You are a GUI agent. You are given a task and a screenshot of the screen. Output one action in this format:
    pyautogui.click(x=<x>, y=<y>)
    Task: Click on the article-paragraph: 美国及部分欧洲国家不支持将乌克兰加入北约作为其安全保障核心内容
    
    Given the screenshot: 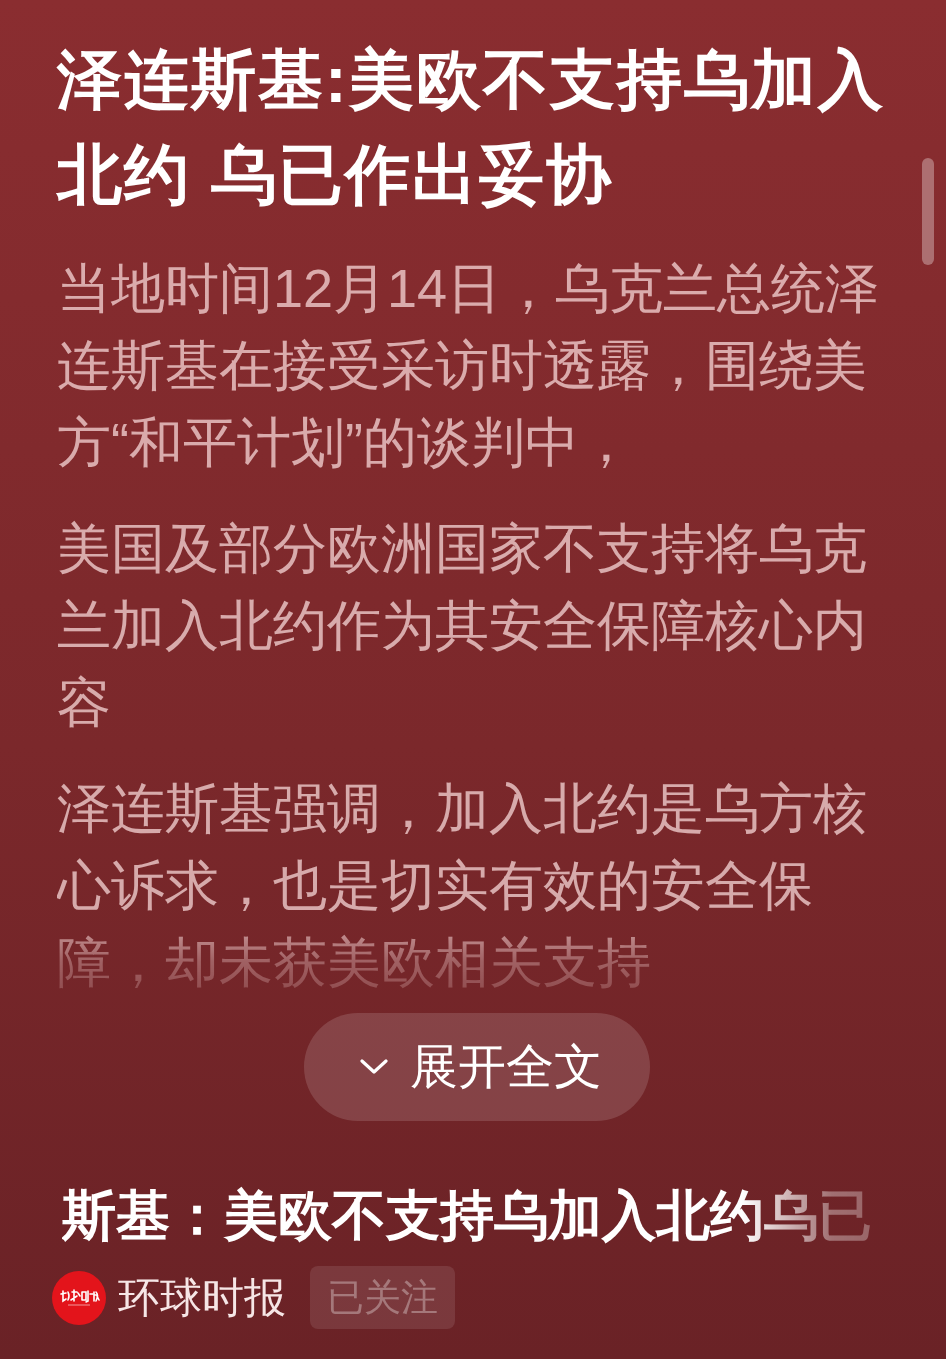 What is the action you would take?
    pyautogui.click(x=462, y=625)
    